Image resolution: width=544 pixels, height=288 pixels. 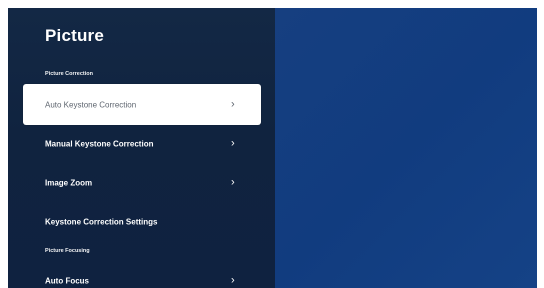 What do you see at coordinates (69, 74) in the screenshot?
I see `section-label-picture-correction: Picture Correction` at bounding box center [69, 74].